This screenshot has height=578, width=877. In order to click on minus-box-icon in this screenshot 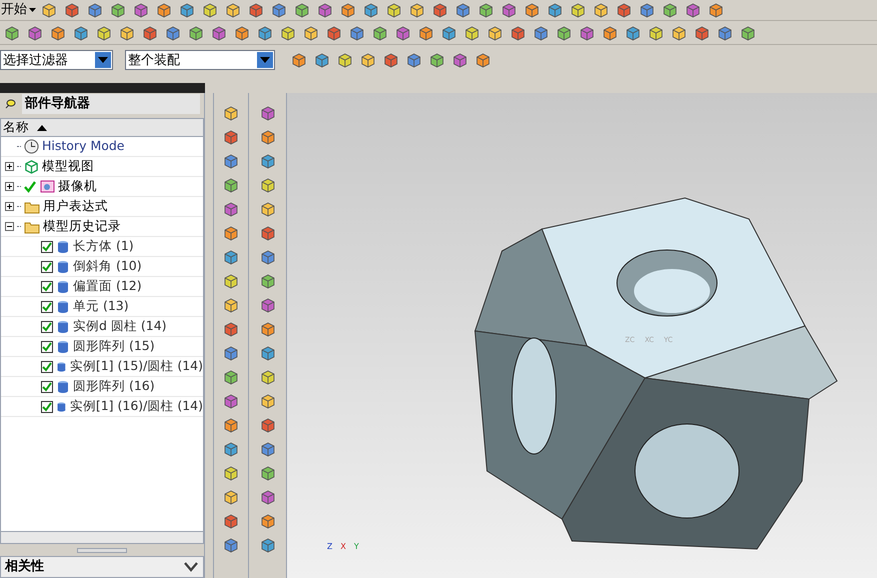, I will do `click(9, 226)`.